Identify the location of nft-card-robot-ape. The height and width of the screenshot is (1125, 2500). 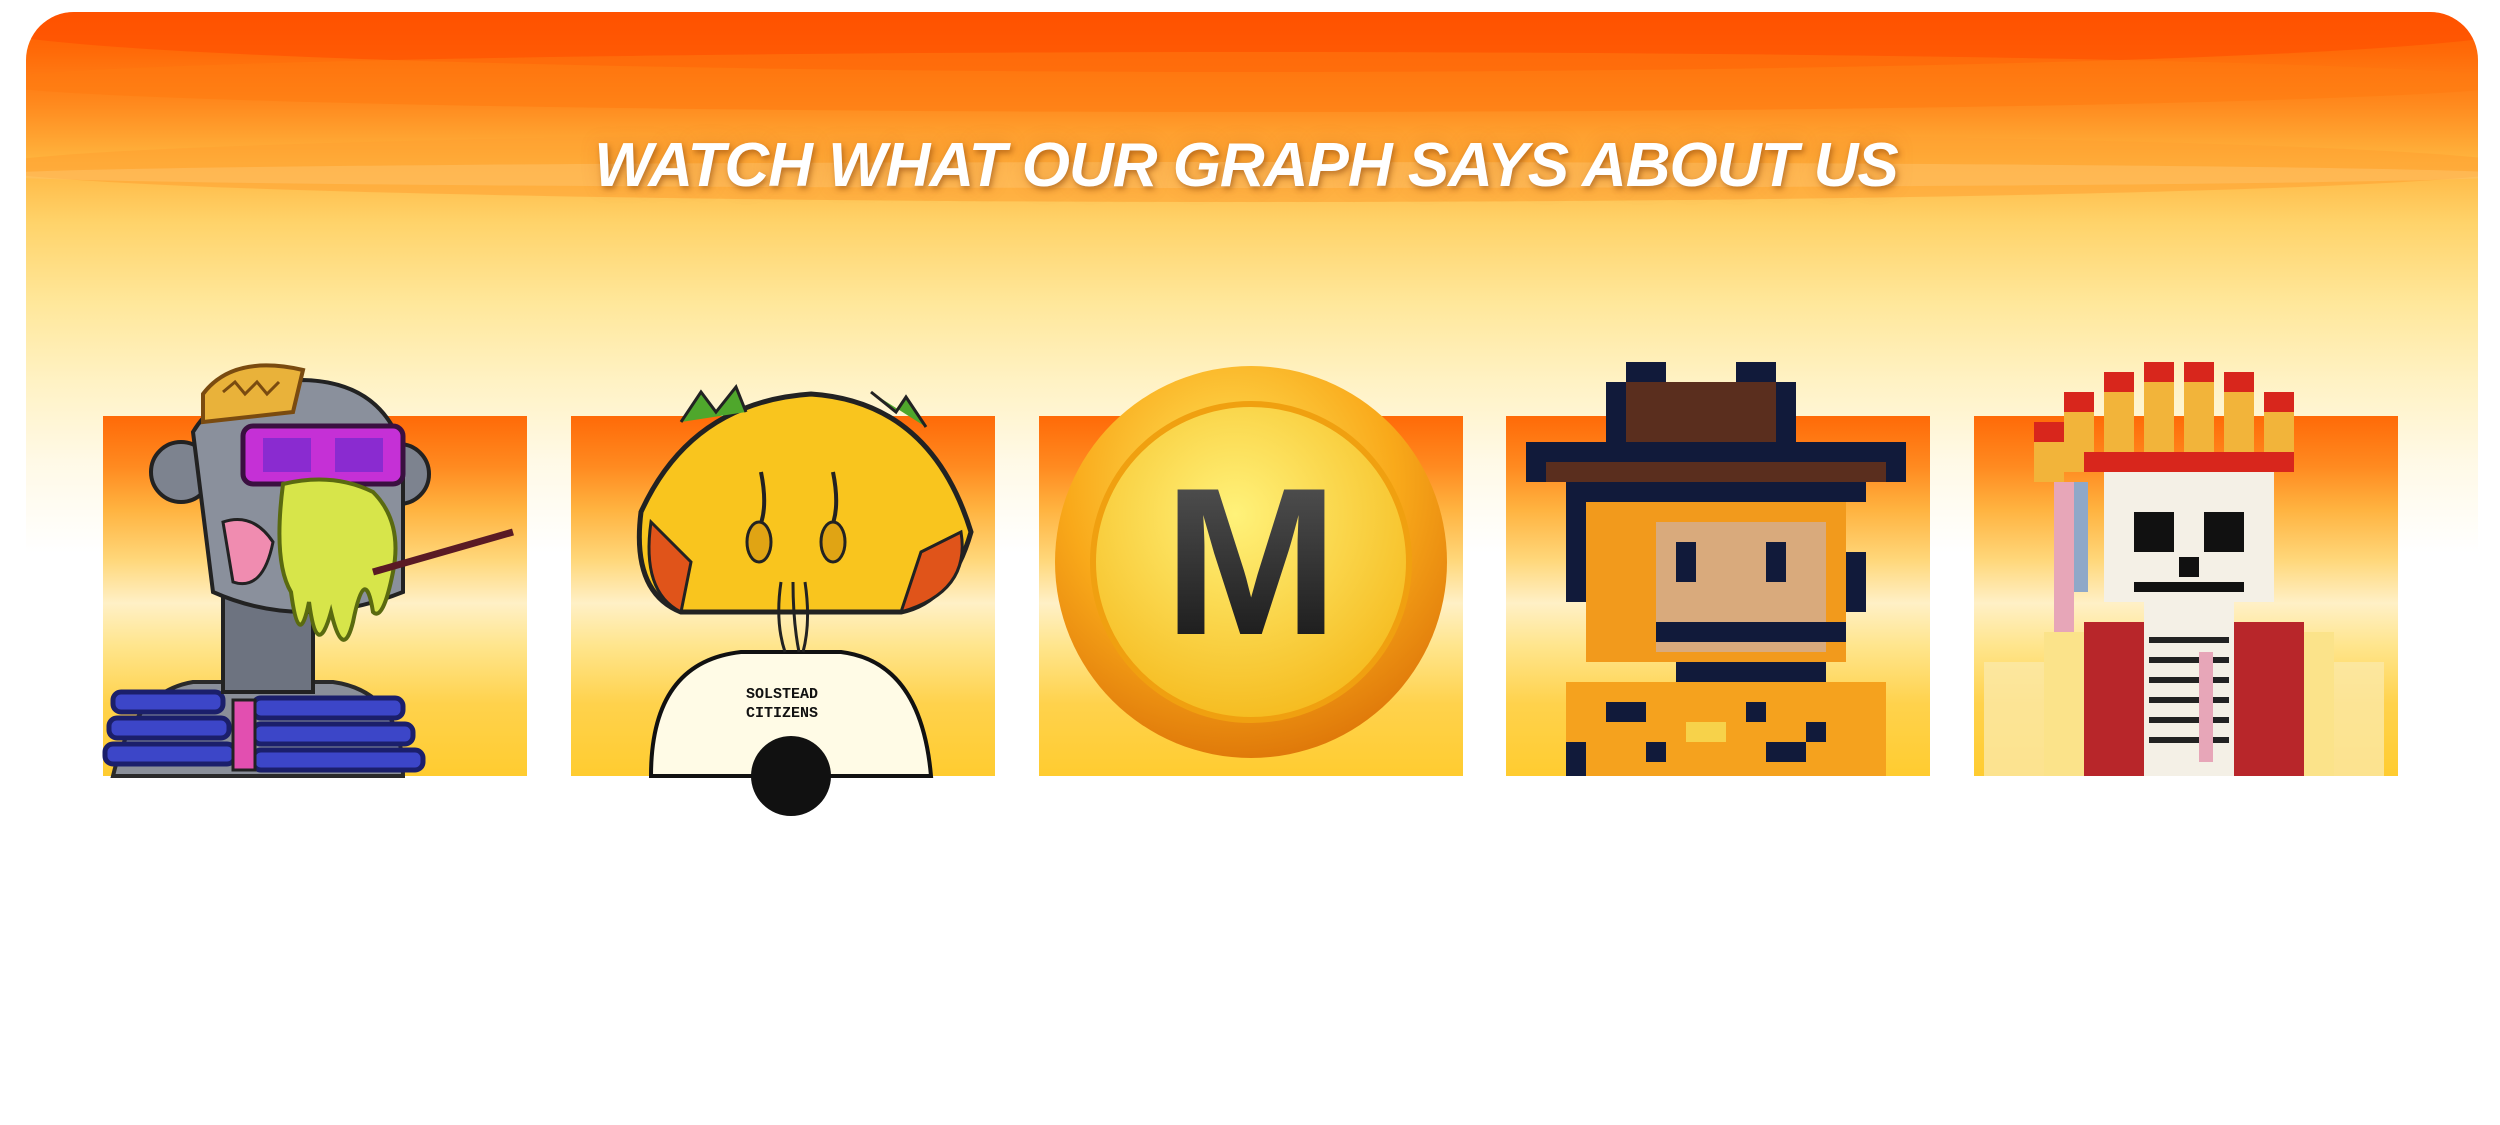
(314, 570).